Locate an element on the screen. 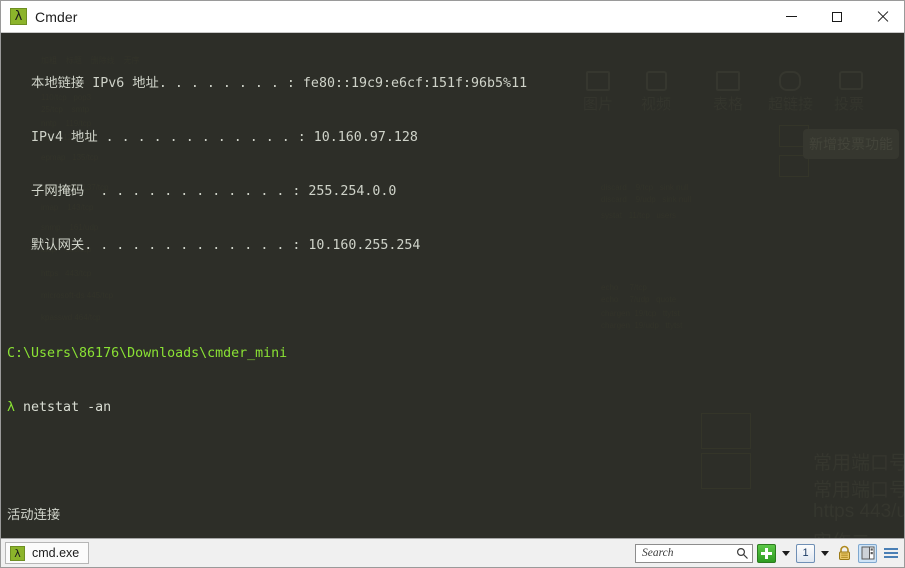  panel-view-button is located at coordinates (867, 553).